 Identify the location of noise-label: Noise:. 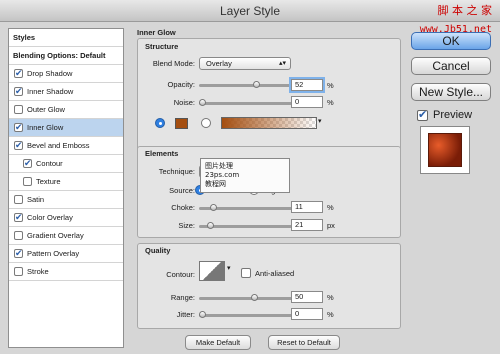
(184, 102).